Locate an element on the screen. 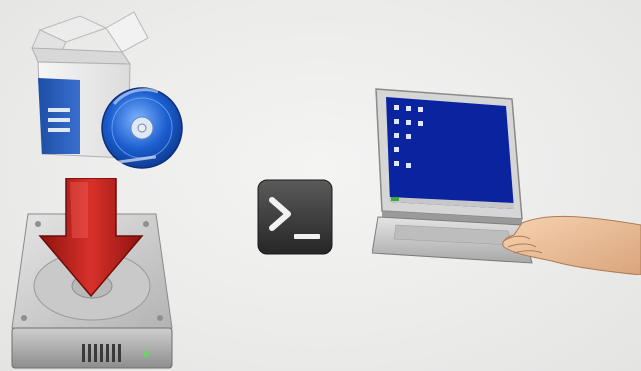 The width and height of the screenshot is (641, 371). hard-disk-download-icon is located at coordinates (91, 274).